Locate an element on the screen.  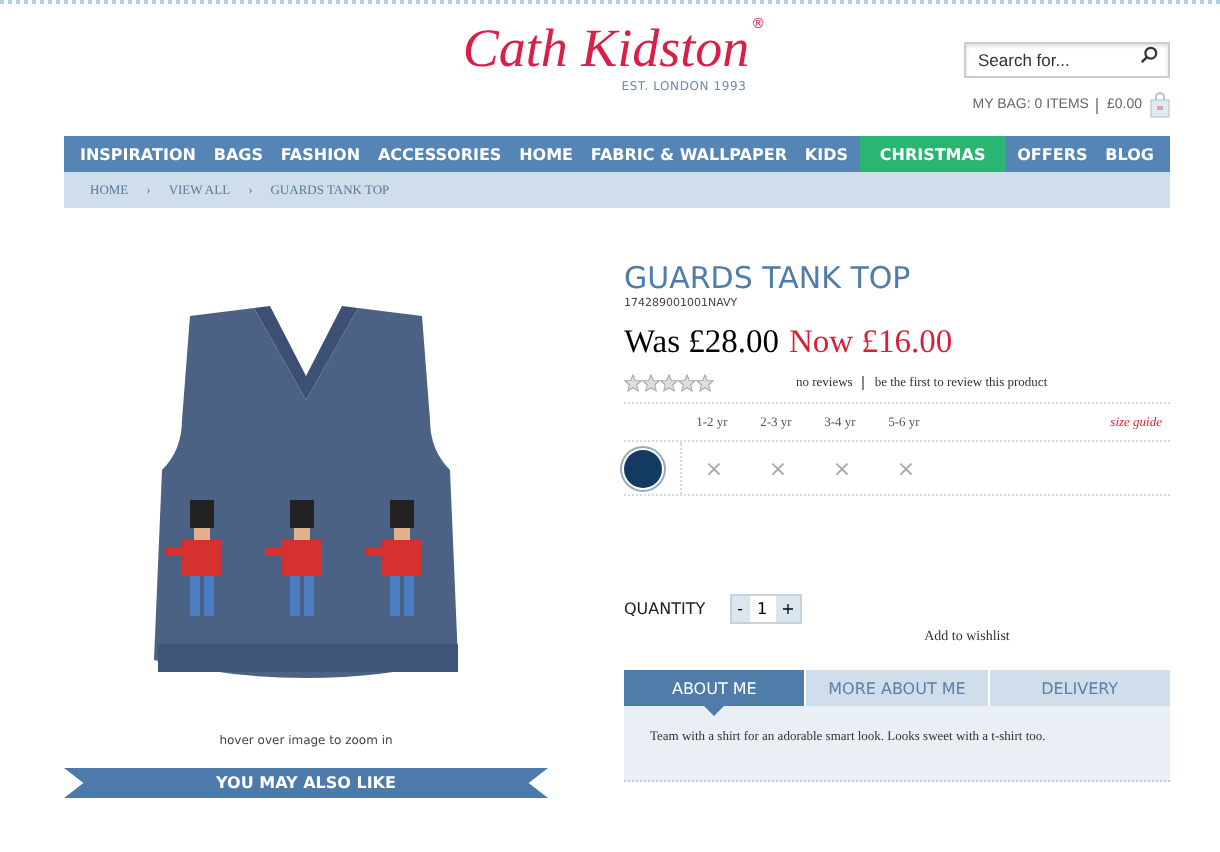
search-icon is located at coordinates (1149, 55).